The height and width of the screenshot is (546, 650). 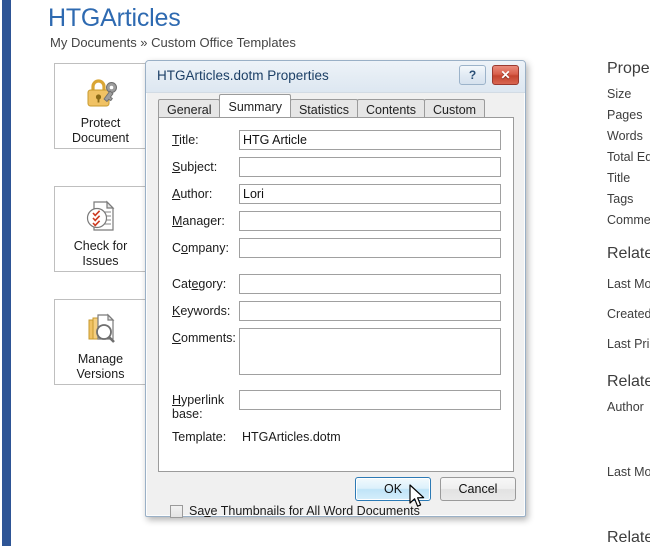 I want to click on protect-document-button: Protect Document, so click(x=100, y=106).